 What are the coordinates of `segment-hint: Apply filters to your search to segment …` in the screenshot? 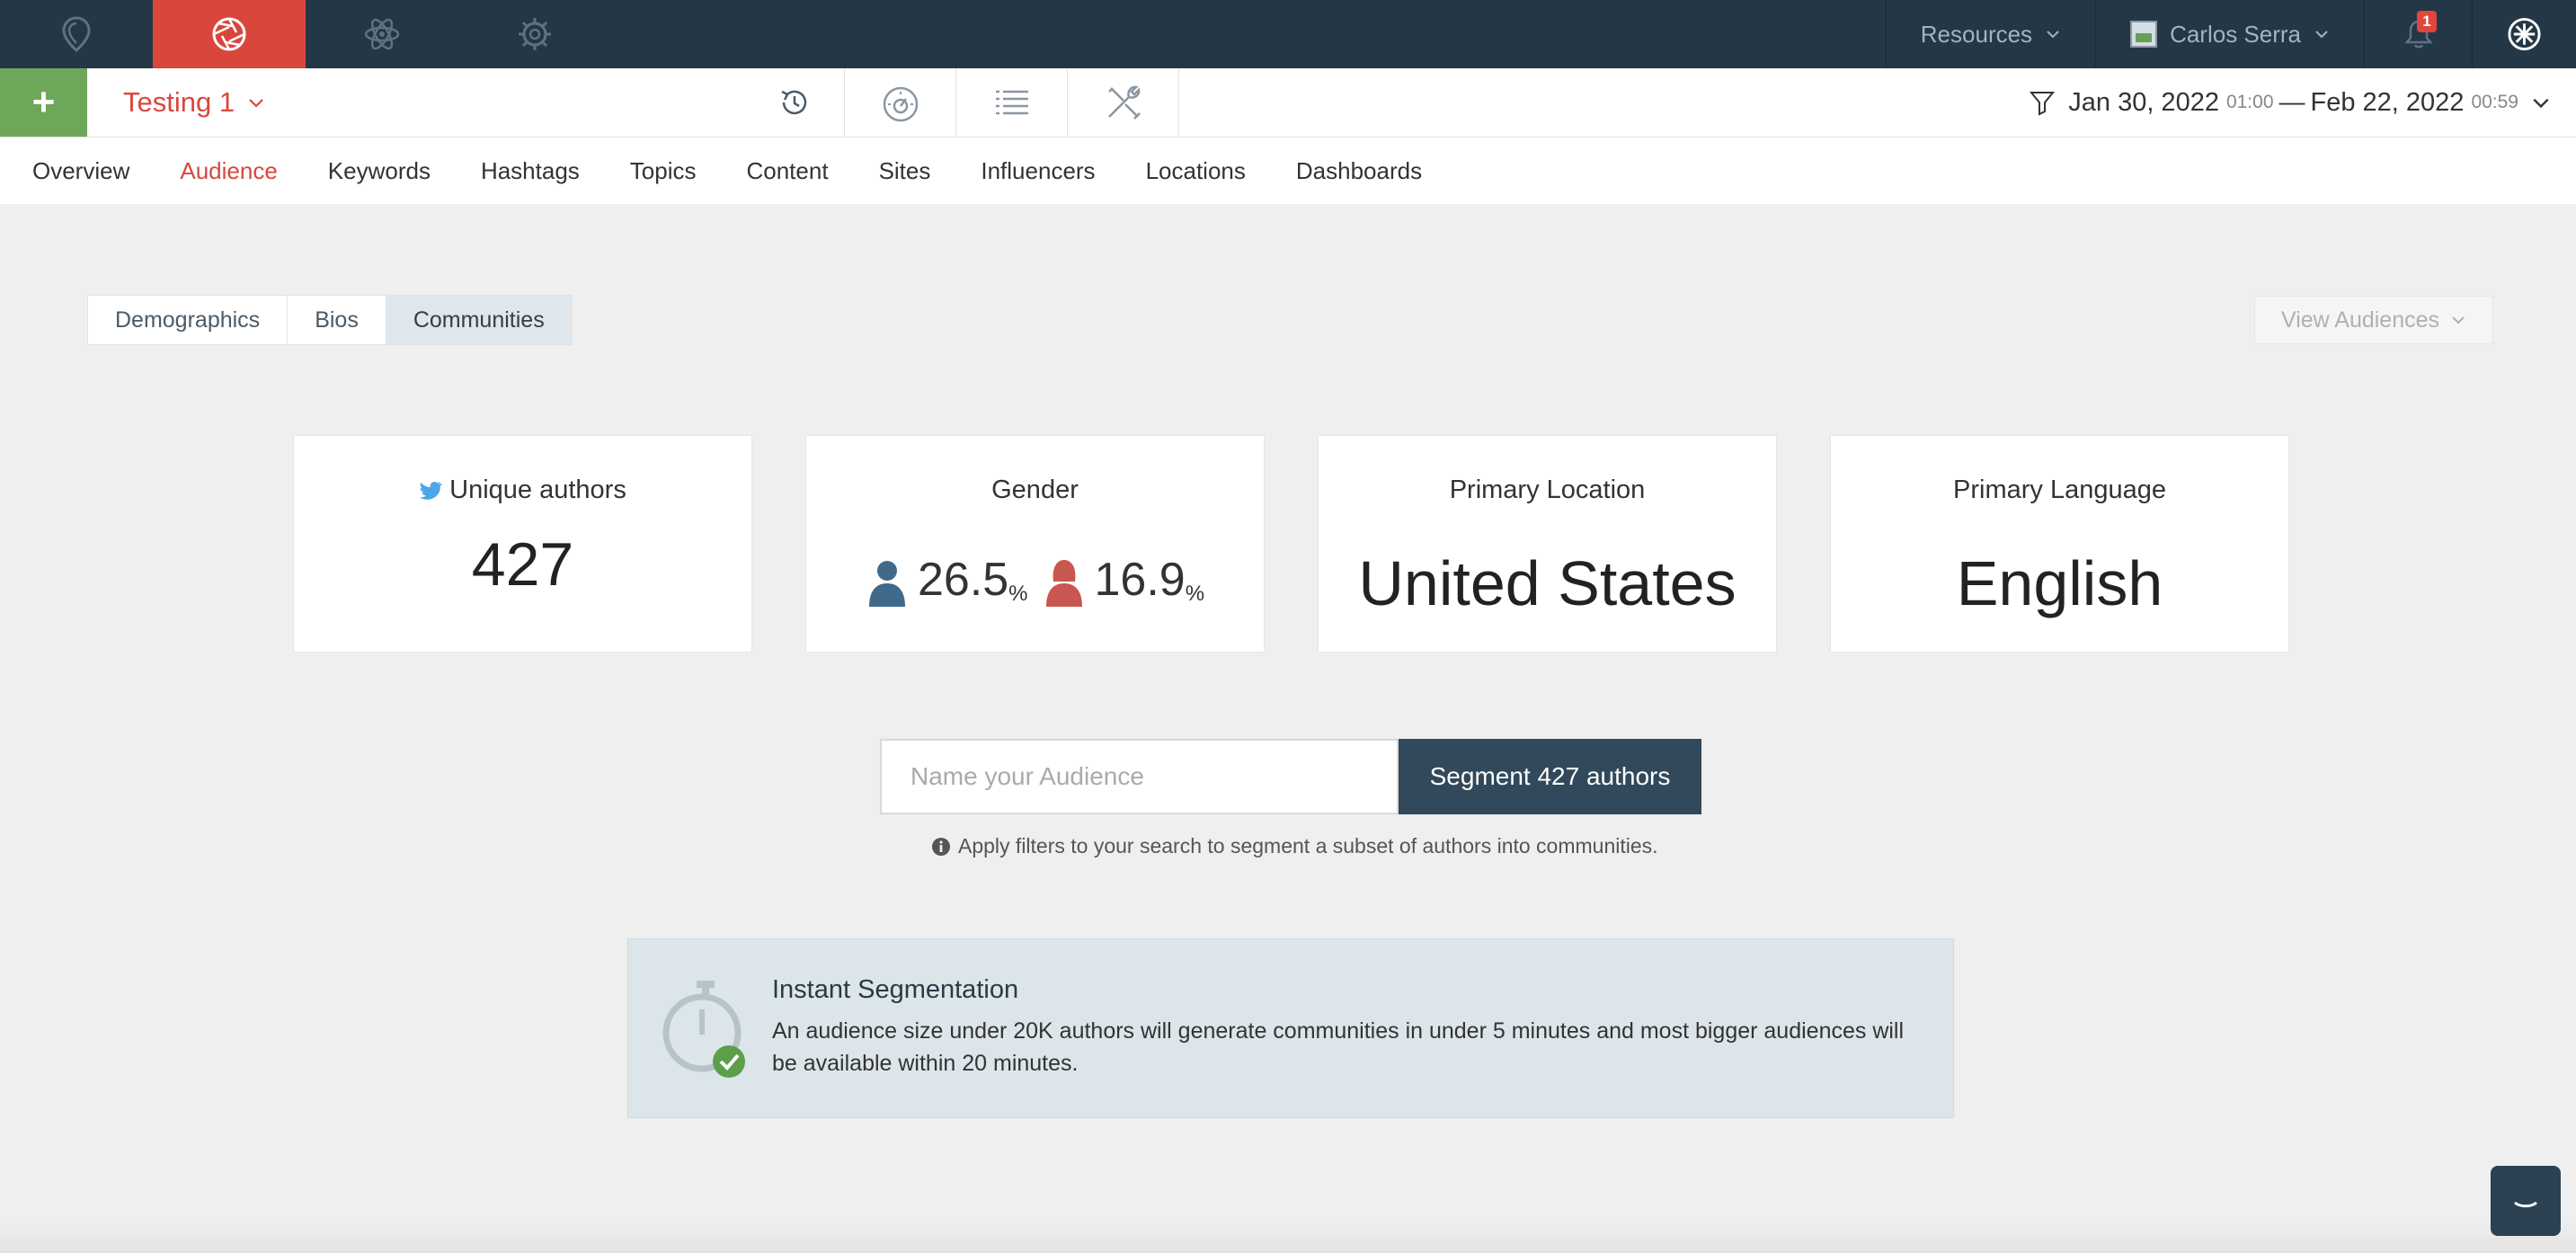 It's located at (1294, 846).